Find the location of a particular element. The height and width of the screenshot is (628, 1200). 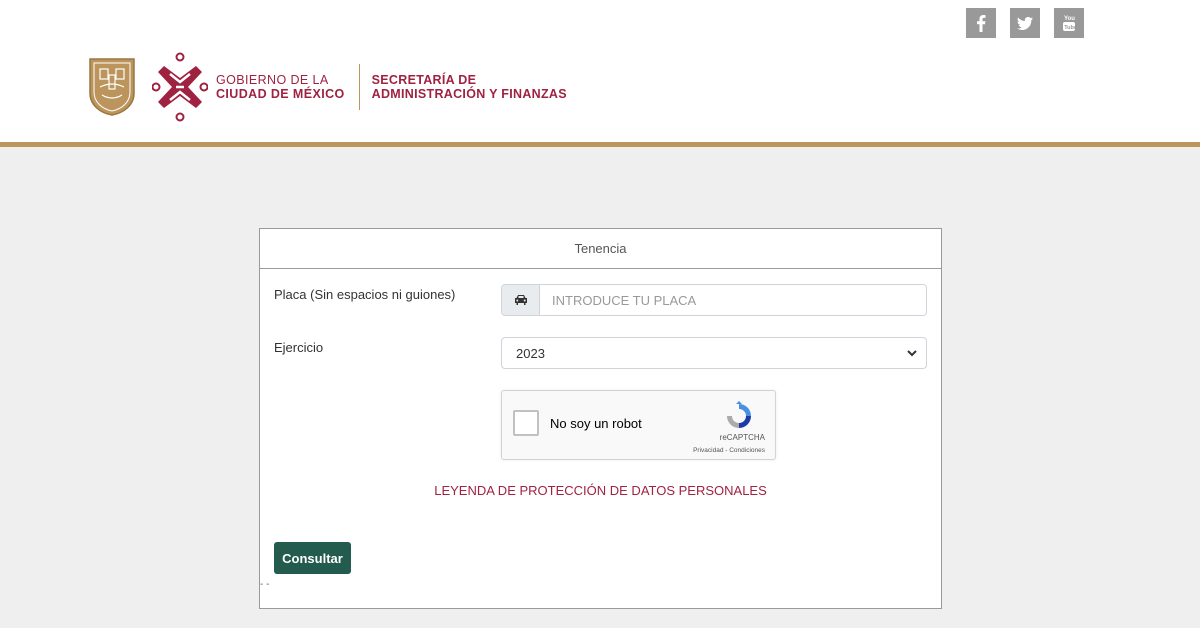

logo-divider is located at coordinates (359, 87).